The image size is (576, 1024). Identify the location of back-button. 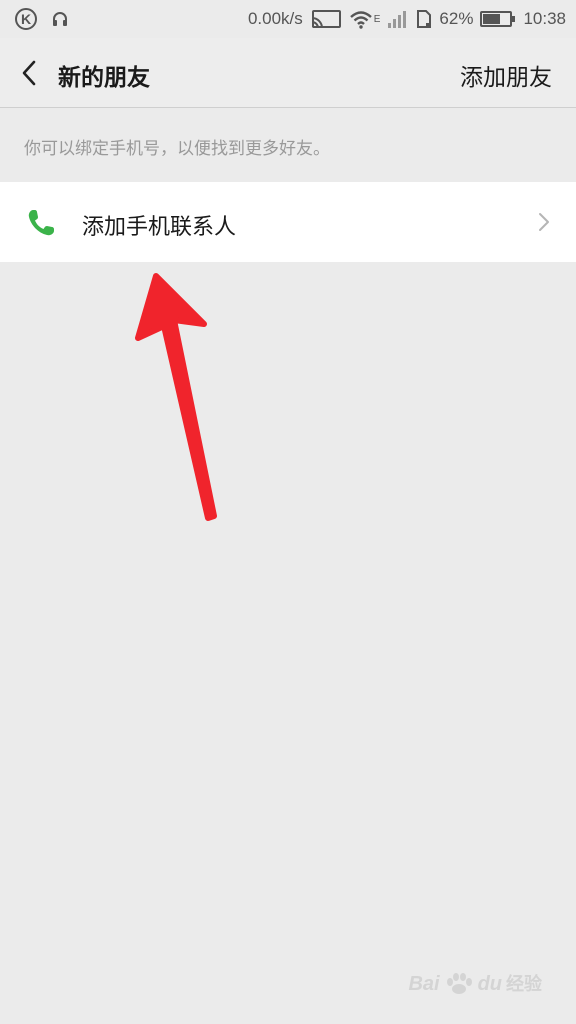
(29, 73).